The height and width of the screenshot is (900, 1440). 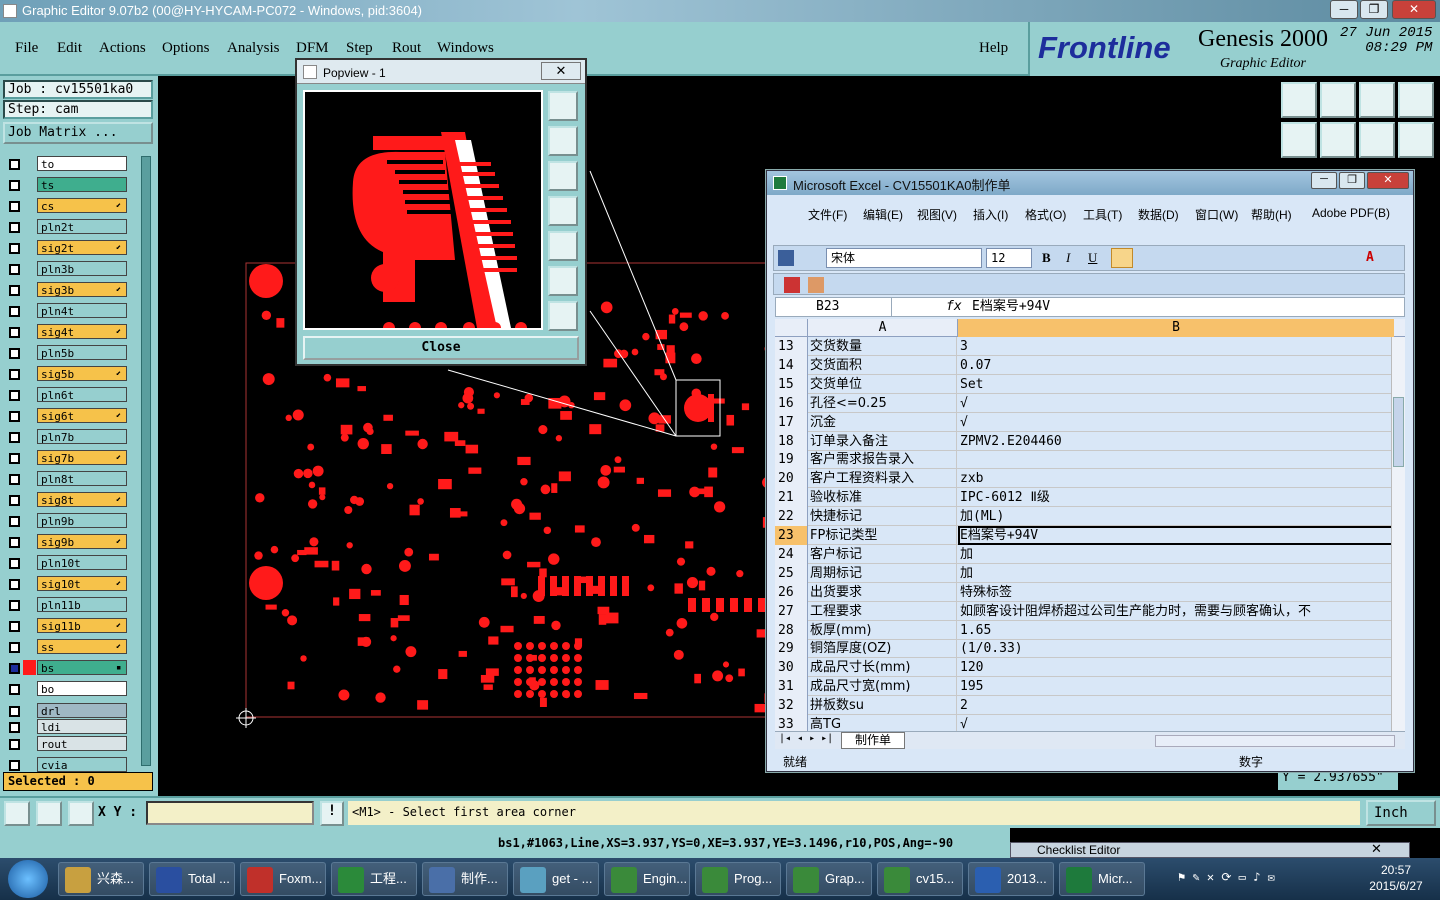 What do you see at coordinates (1416, 100) in the screenshot?
I see `toolbar-window-icon` at bounding box center [1416, 100].